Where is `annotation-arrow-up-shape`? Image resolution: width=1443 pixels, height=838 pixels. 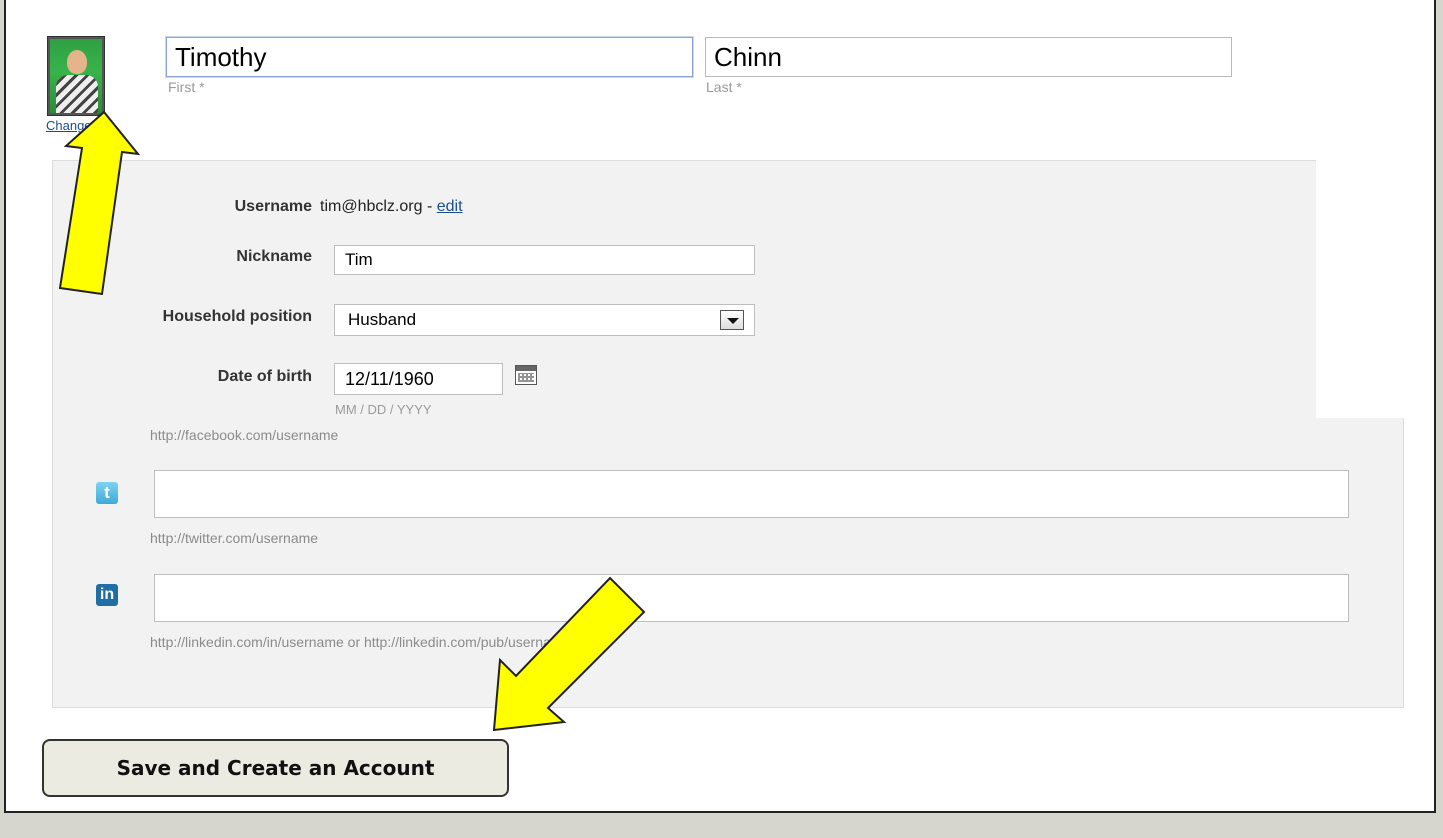
annotation-arrow-up-shape is located at coordinates (99, 203).